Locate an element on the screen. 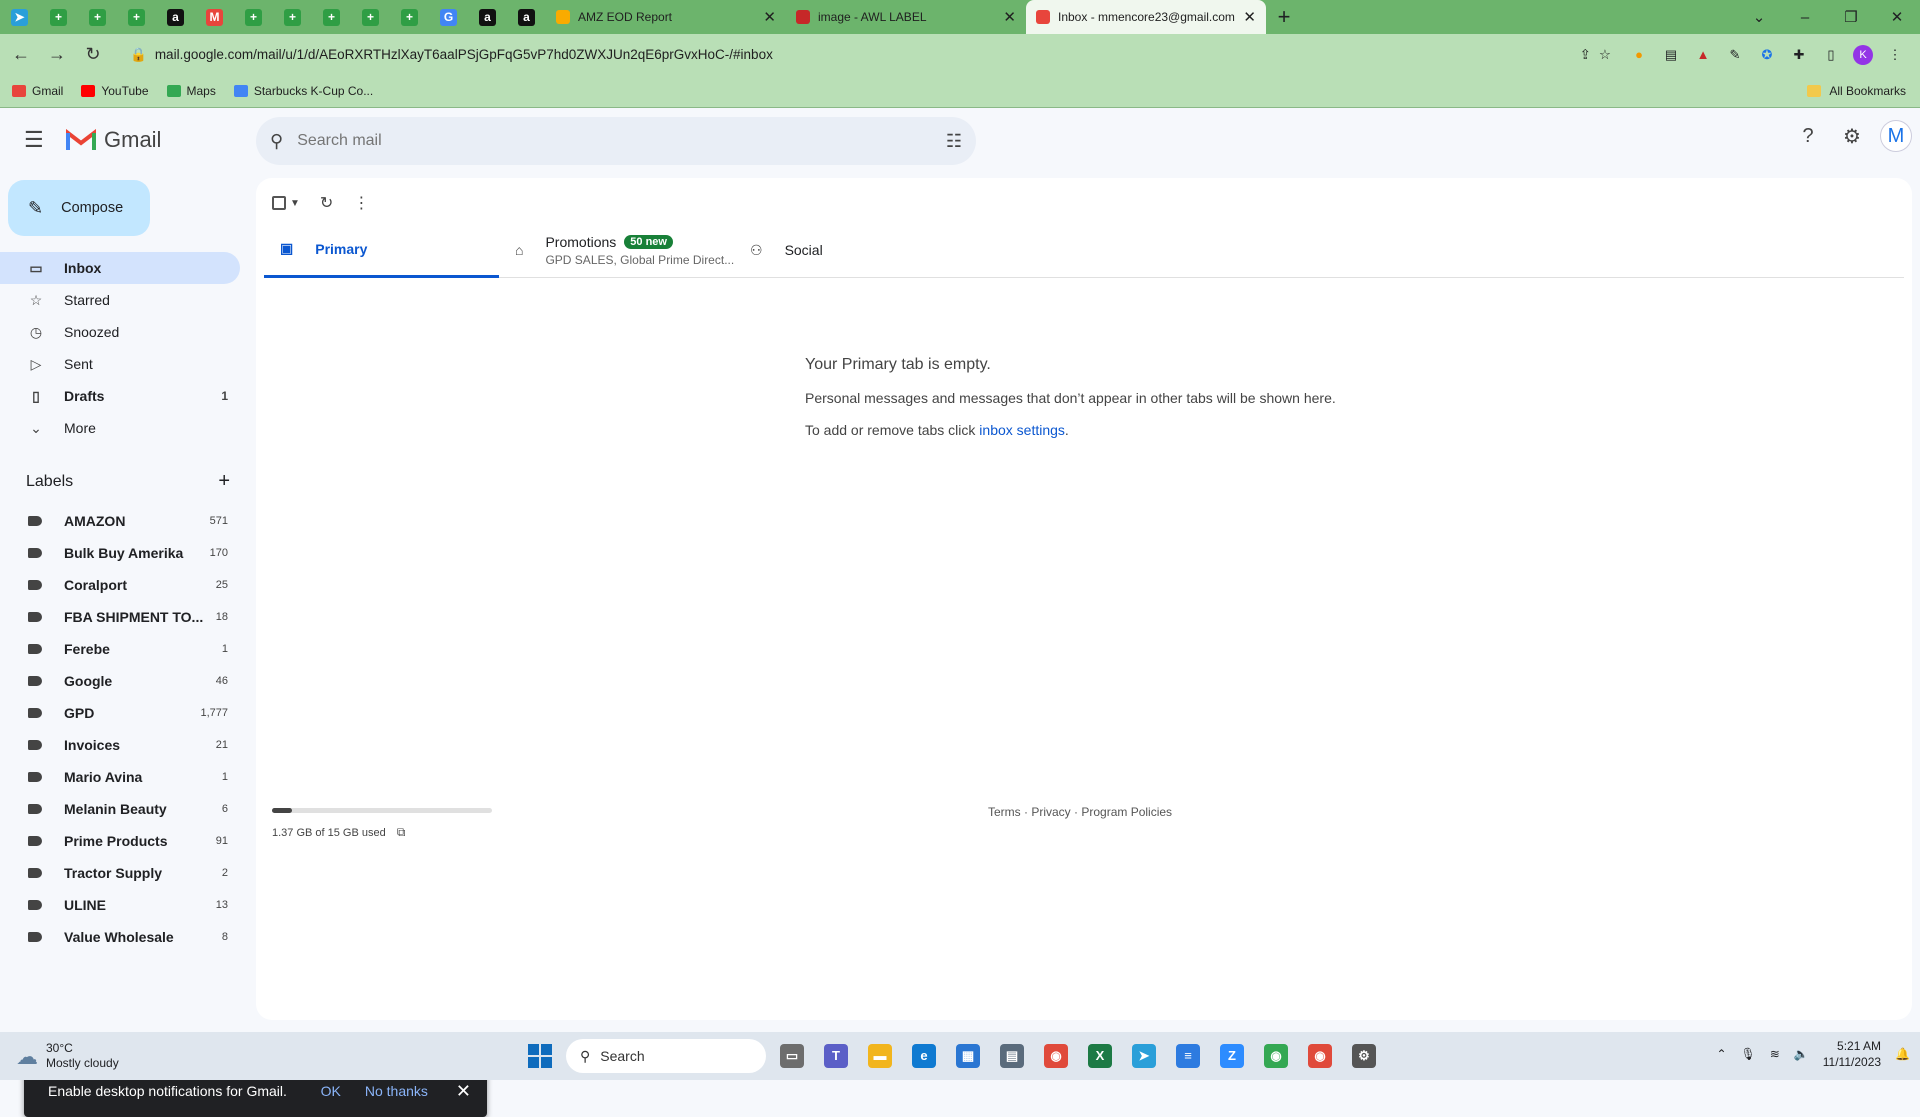  ok-button: OK is located at coordinates (331, 1091).